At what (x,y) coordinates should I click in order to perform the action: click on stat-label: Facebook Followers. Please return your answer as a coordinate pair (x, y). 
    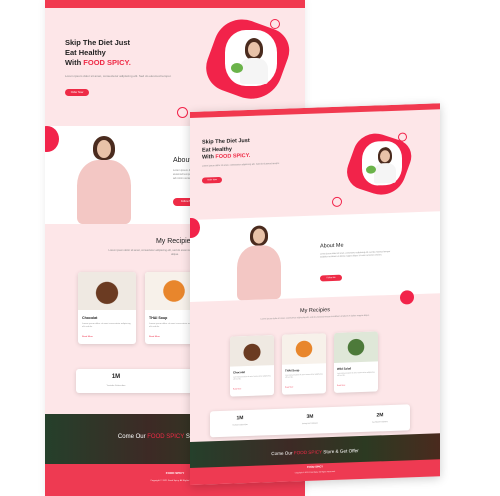
    Looking at the image, I should click on (380, 422).